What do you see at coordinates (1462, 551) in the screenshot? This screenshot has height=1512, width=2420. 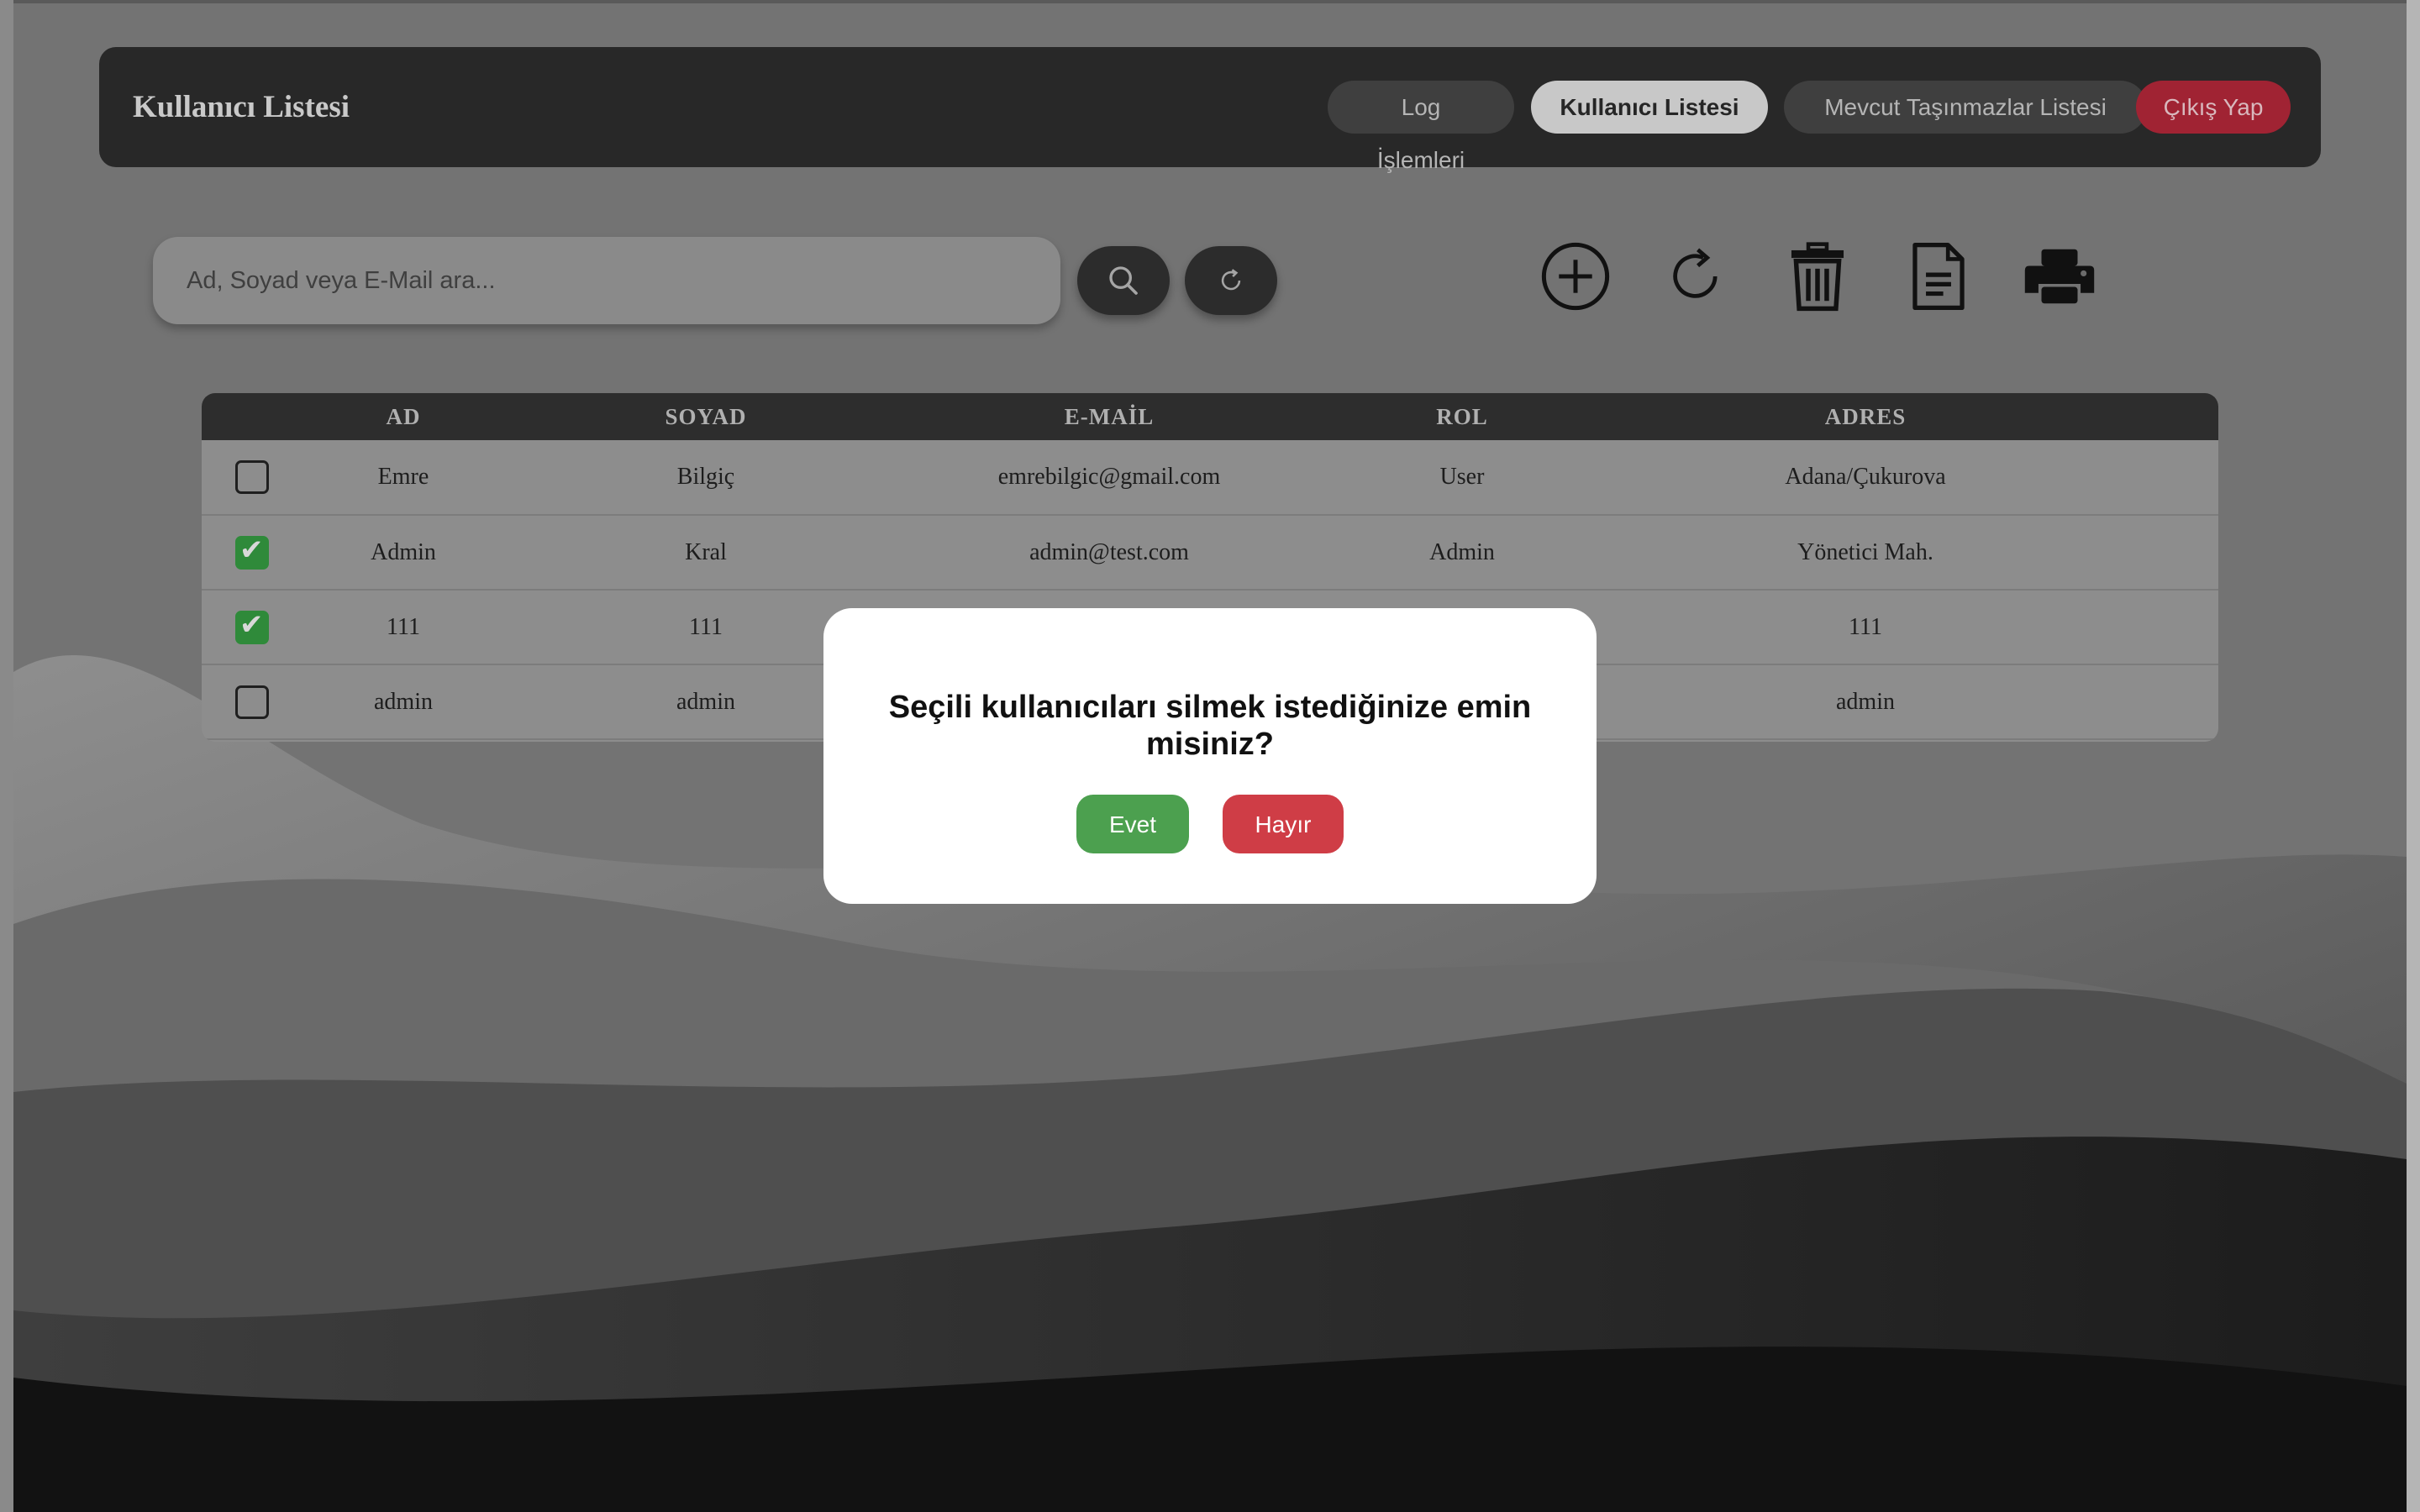 I see `cell-rol: Admin` at bounding box center [1462, 551].